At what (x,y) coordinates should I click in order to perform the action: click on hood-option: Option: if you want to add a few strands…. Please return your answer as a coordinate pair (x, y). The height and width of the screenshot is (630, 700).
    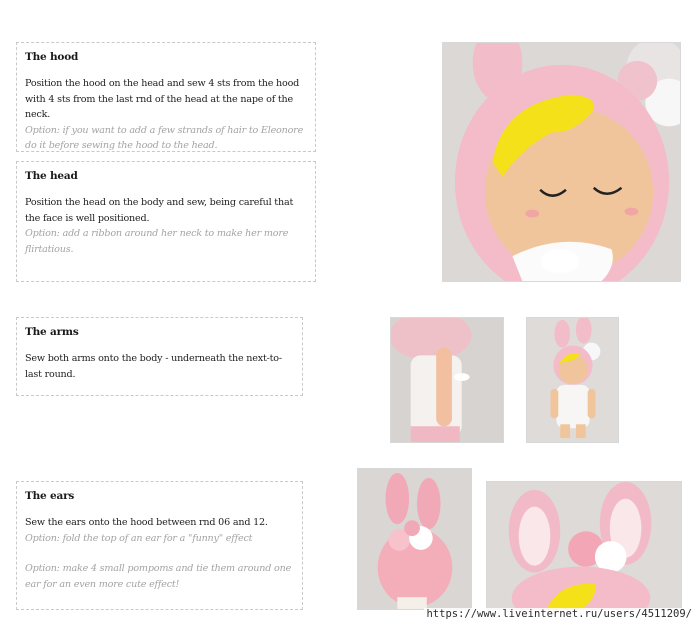
    Looking at the image, I should click on (164, 138).